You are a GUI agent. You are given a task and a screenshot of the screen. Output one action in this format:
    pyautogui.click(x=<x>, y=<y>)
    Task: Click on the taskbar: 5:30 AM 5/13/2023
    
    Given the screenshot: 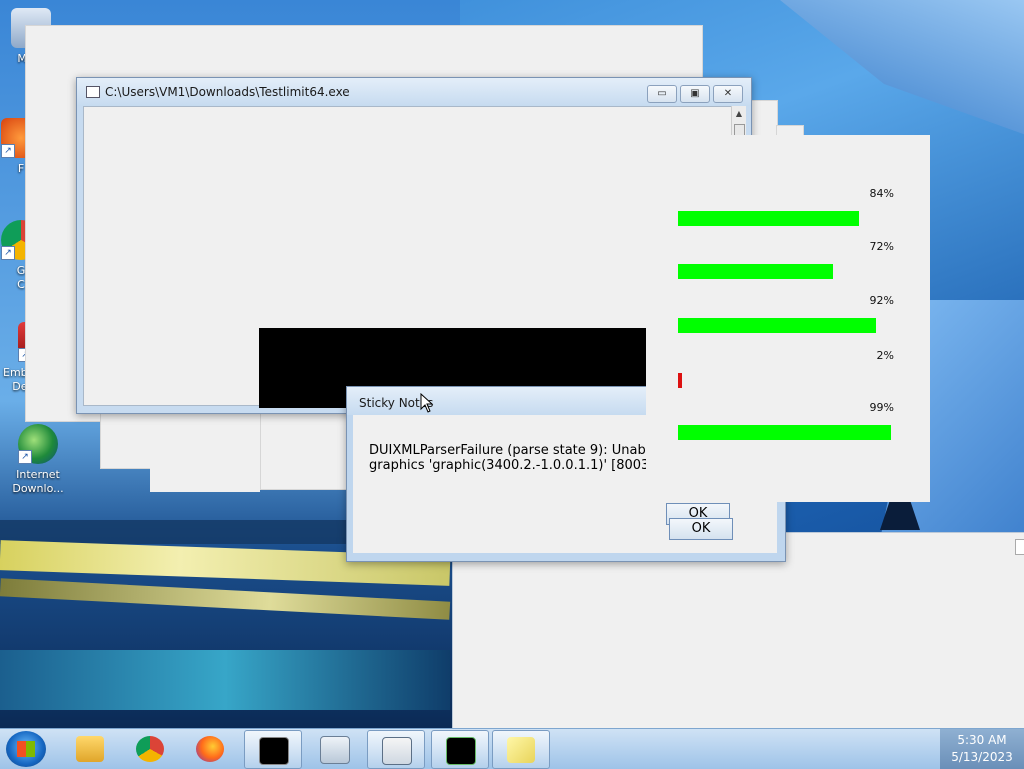 What is the action you would take?
    pyautogui.click(x=512, y=748)
    